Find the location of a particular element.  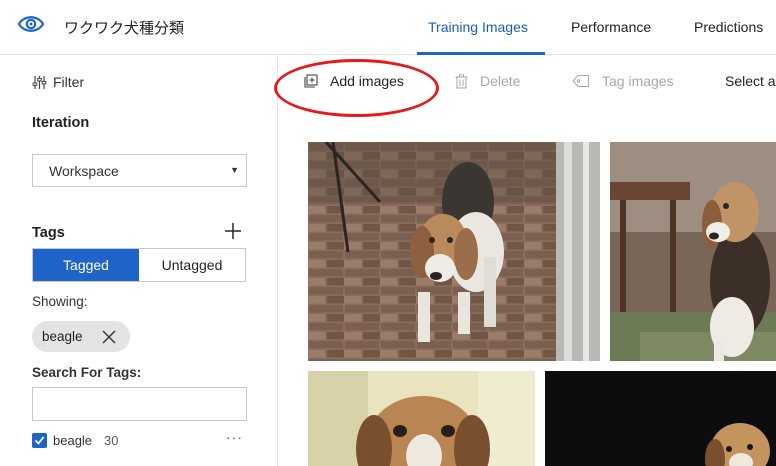

add-images-button: Add images is located at coordinates (354, 81).